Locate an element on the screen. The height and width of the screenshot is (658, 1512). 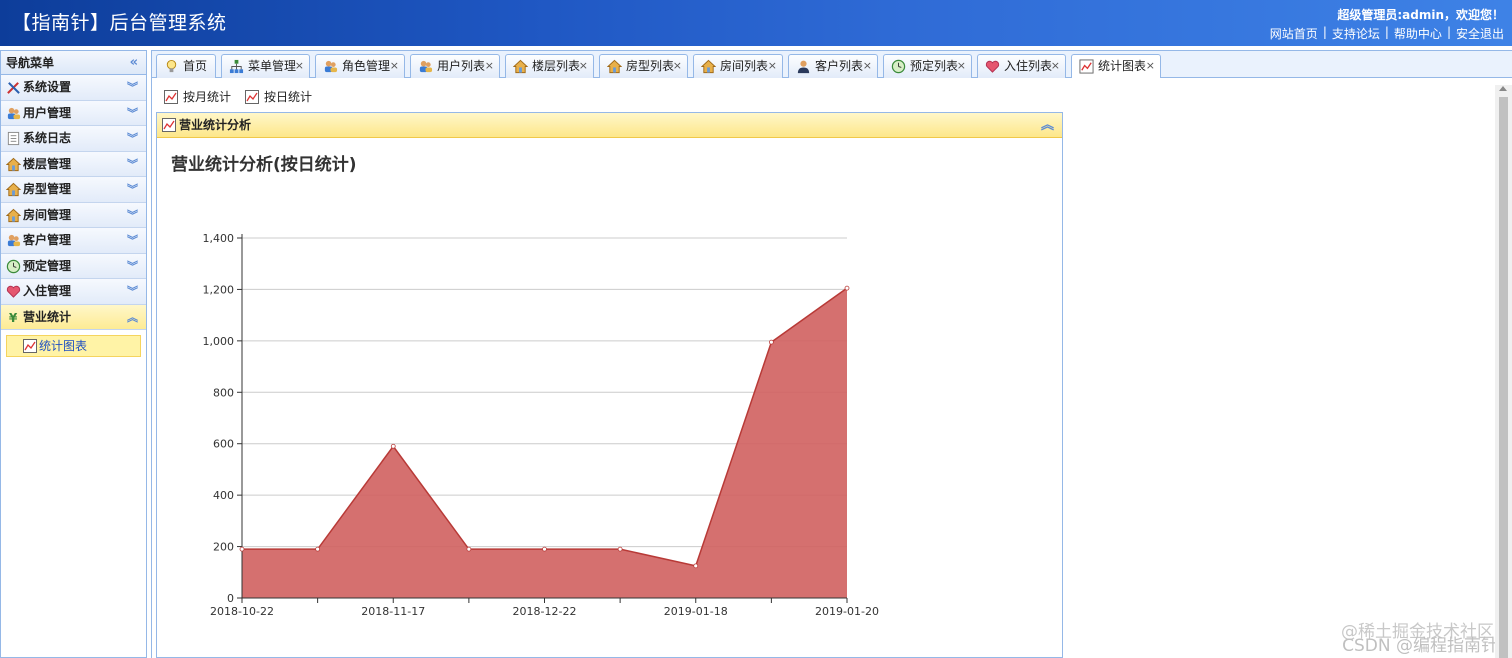
tab-2: 角色管理 × is located at coordinates (360, 66).